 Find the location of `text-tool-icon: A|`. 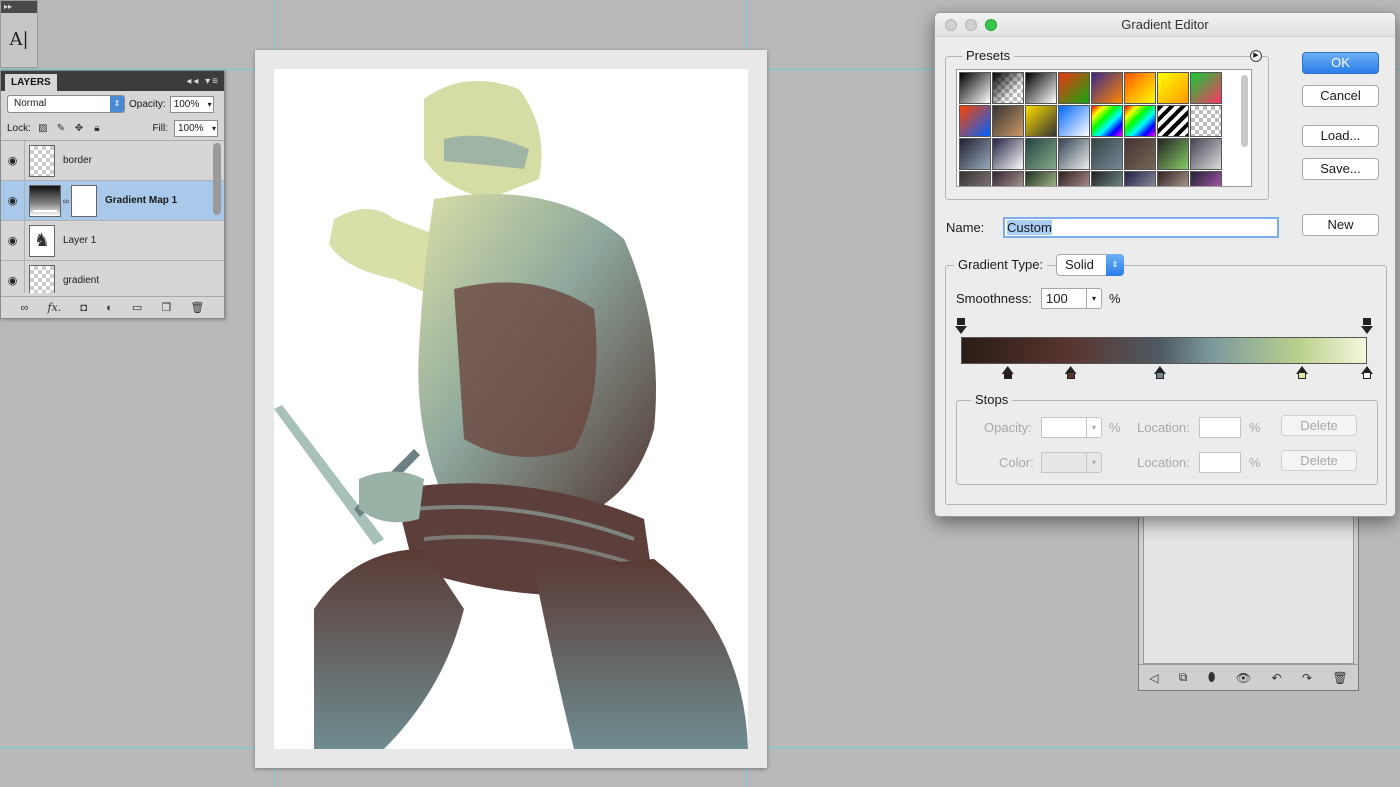

text-tool-icon: A| is located at coordinates (19, 40).